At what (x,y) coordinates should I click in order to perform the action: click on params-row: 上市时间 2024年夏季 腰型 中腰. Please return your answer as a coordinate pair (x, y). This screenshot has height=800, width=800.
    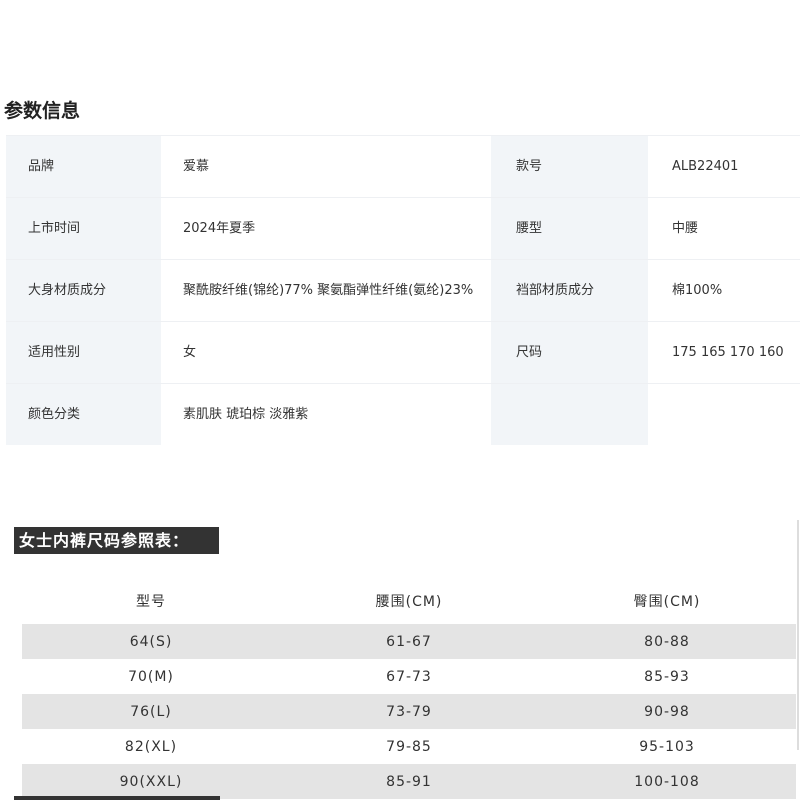
    Looking at the image, I should click on (403, 228).